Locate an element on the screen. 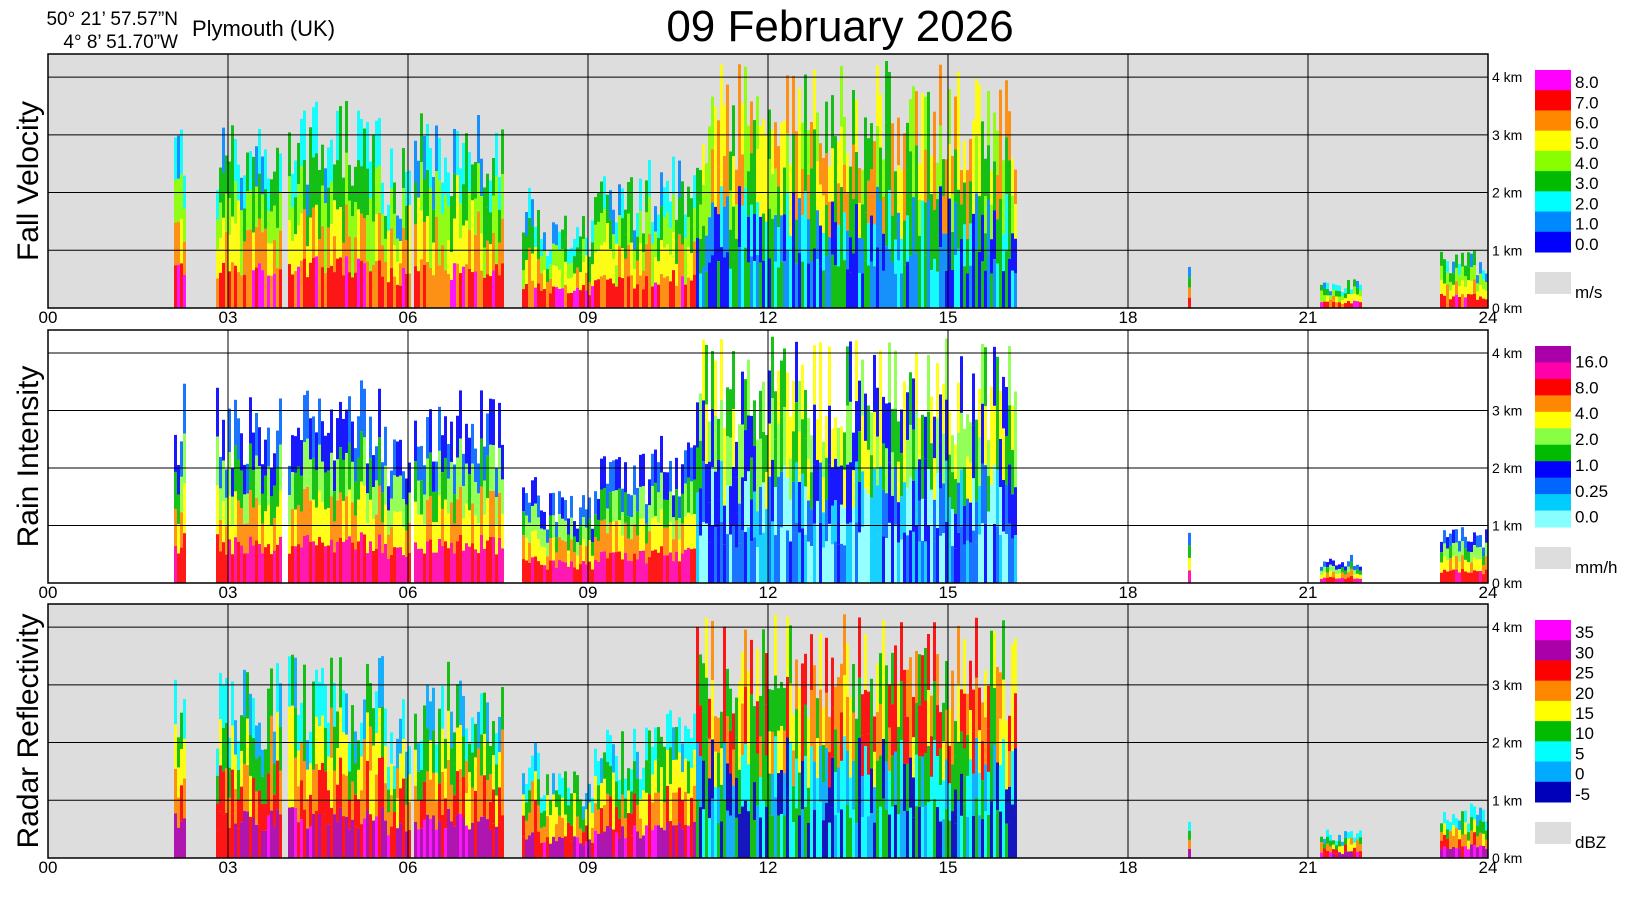 This screenshot has width=1640, height=900. colorbar: 16.0 8.0 4.0 2.0 1.0 0.25 0.0 mm/h is located at coordinates (1576, 461).